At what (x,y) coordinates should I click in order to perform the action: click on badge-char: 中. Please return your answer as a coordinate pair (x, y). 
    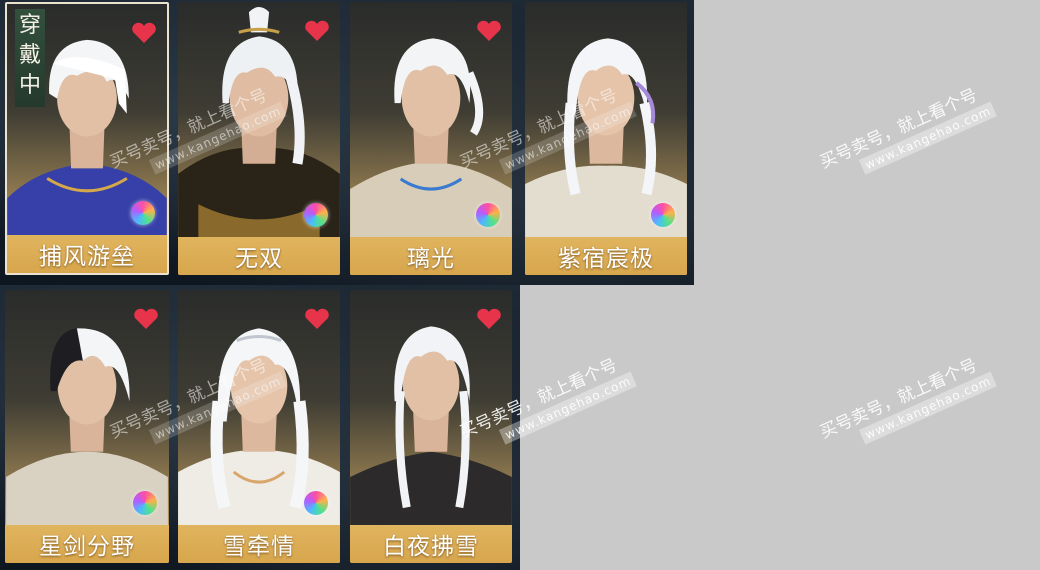
    Looking at the image, I should click on (29, 85).